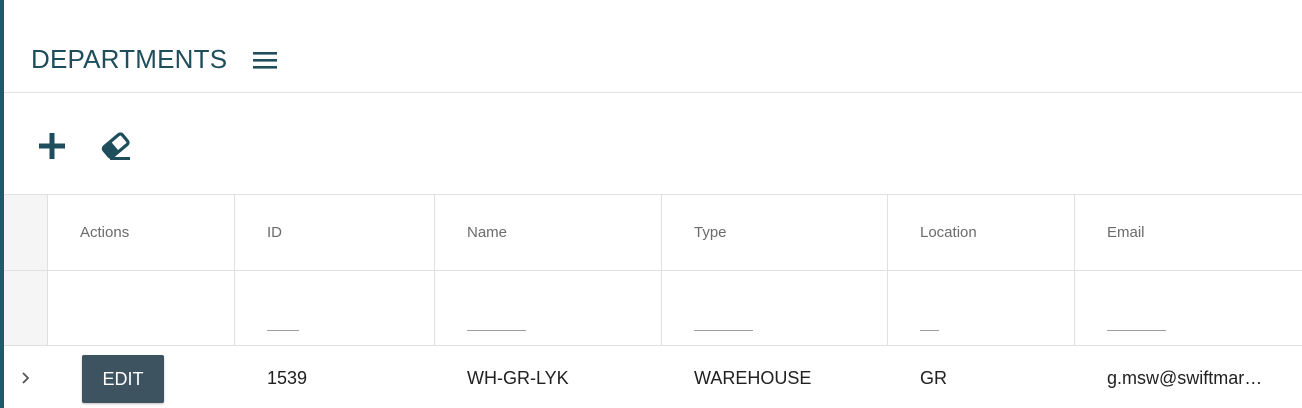 The width and height of the screenshot is (1302, 408). I want to click on row-expander, so click(26, 377).